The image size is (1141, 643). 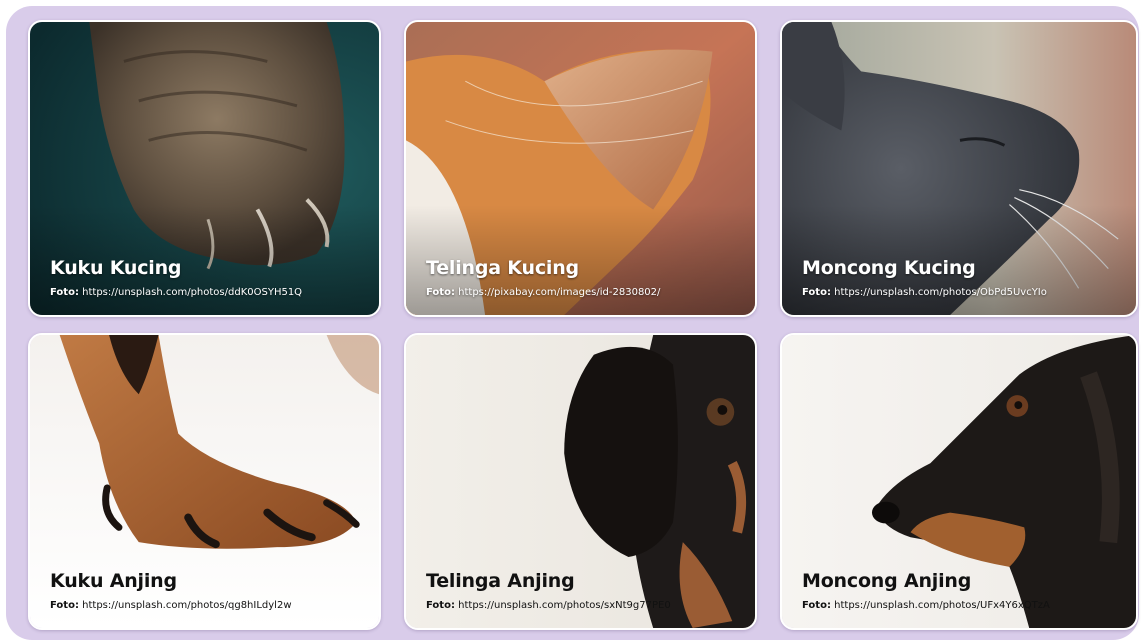 What do you see at coordinates (887, 581) in the screenshot?
I see `card-title: Moncong Anjing` at bounding box center [887, 581].